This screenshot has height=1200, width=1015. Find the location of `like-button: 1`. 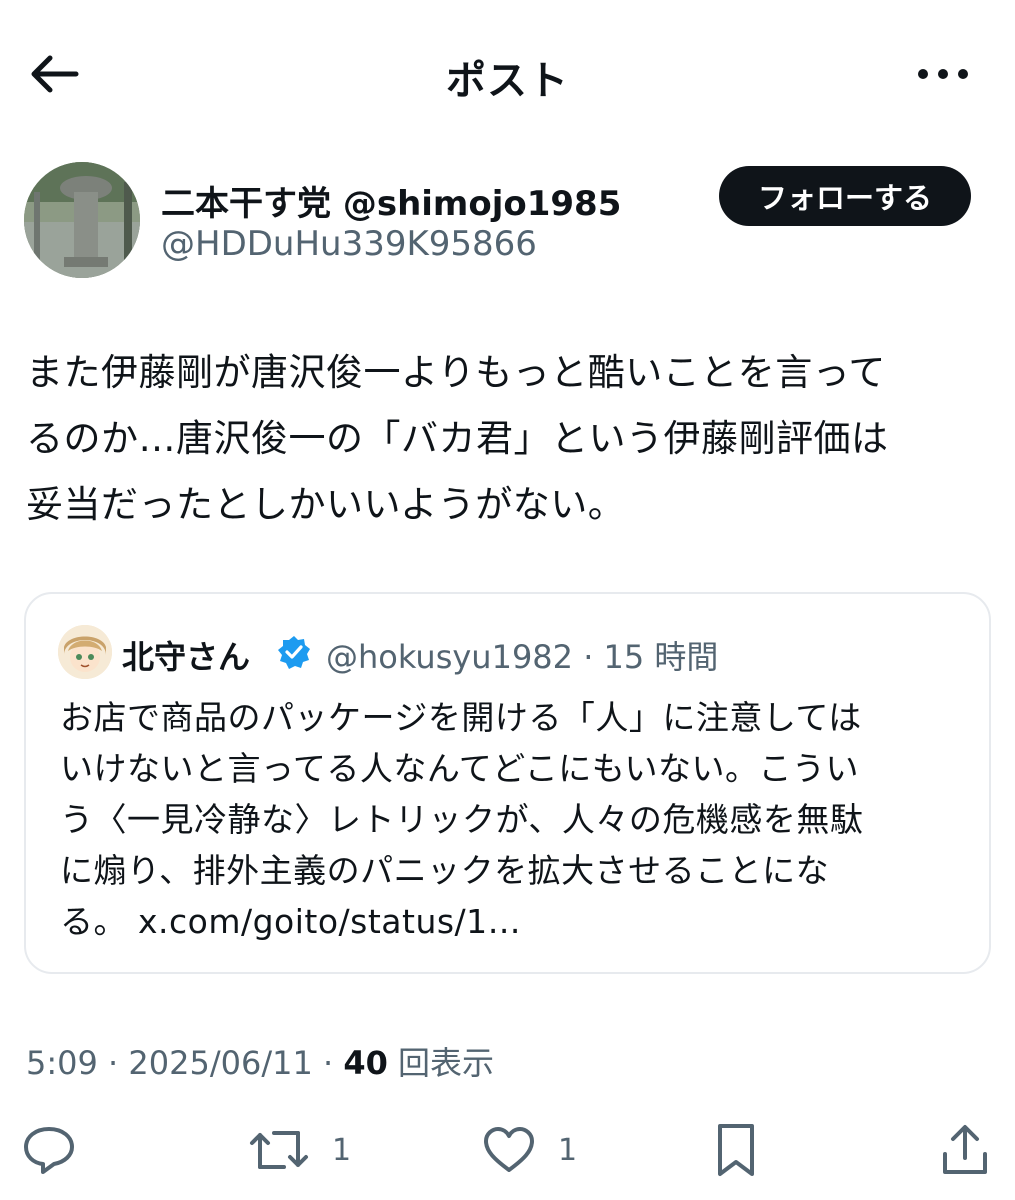

like-button: 1 is located at coordinates (529, 1150).